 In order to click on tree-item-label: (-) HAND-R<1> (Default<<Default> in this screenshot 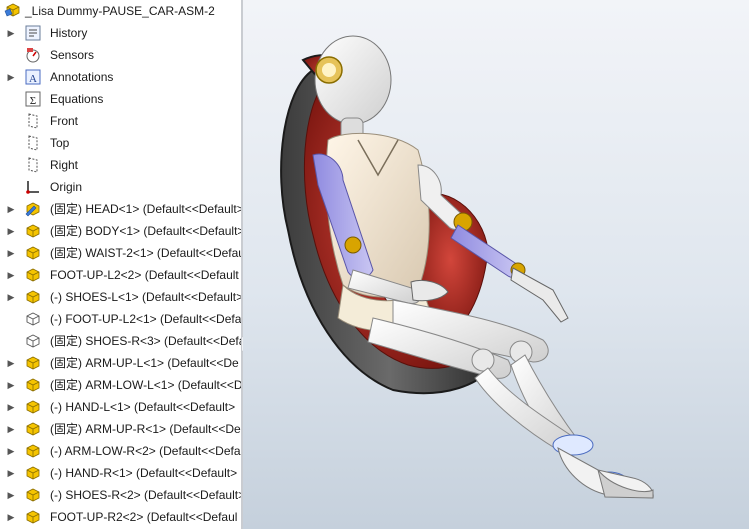, I will do `click(144, 473)`.